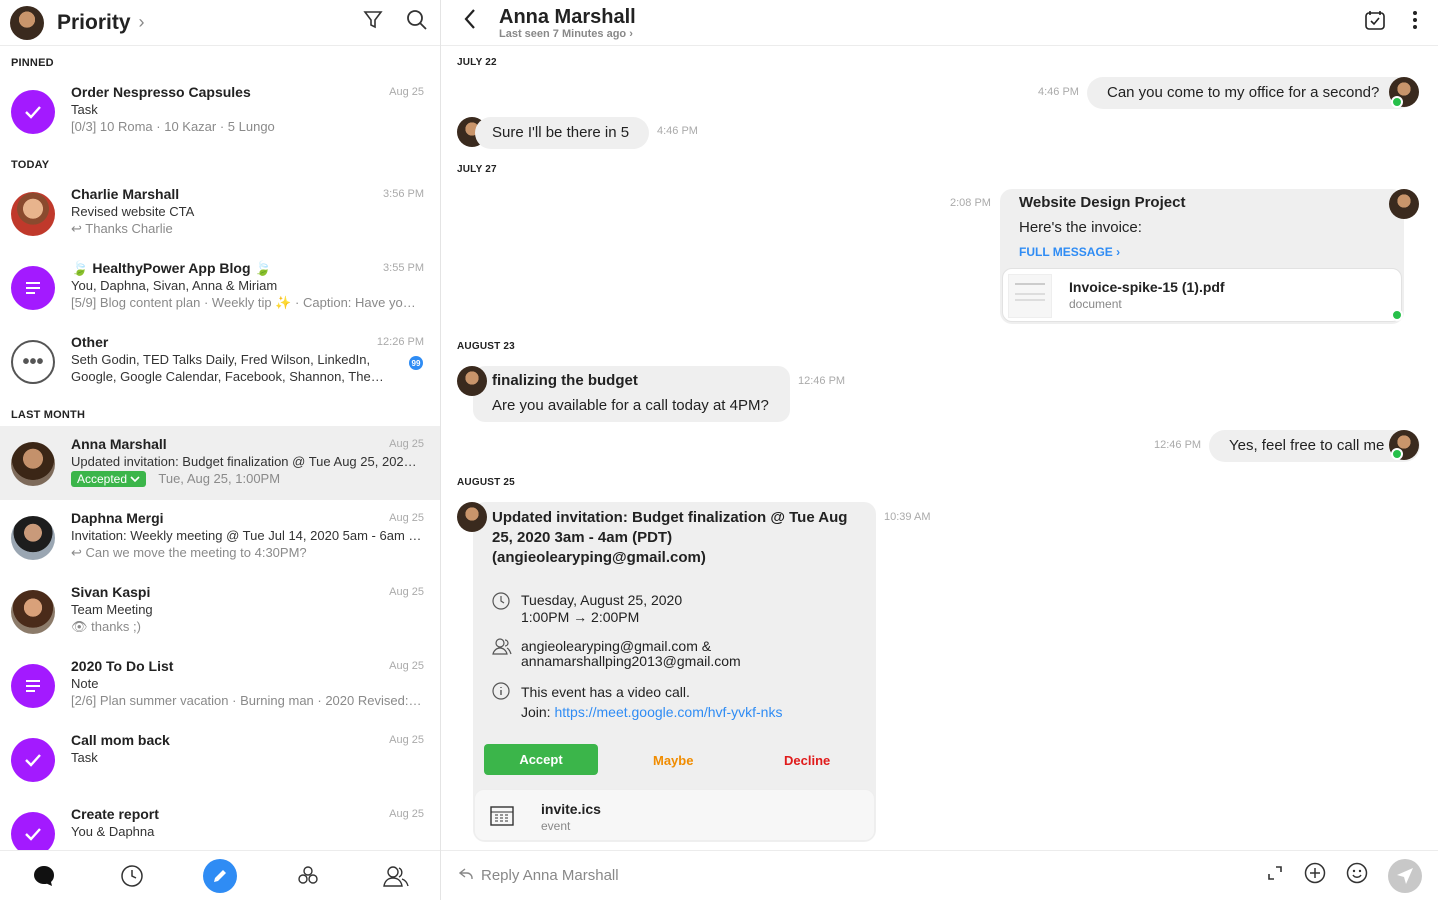 The width and height of the screenshot is (1438, 900). Describe the element at coordinates (807, 760) in the screenshot. I see `decline-button: Decline` at that location.